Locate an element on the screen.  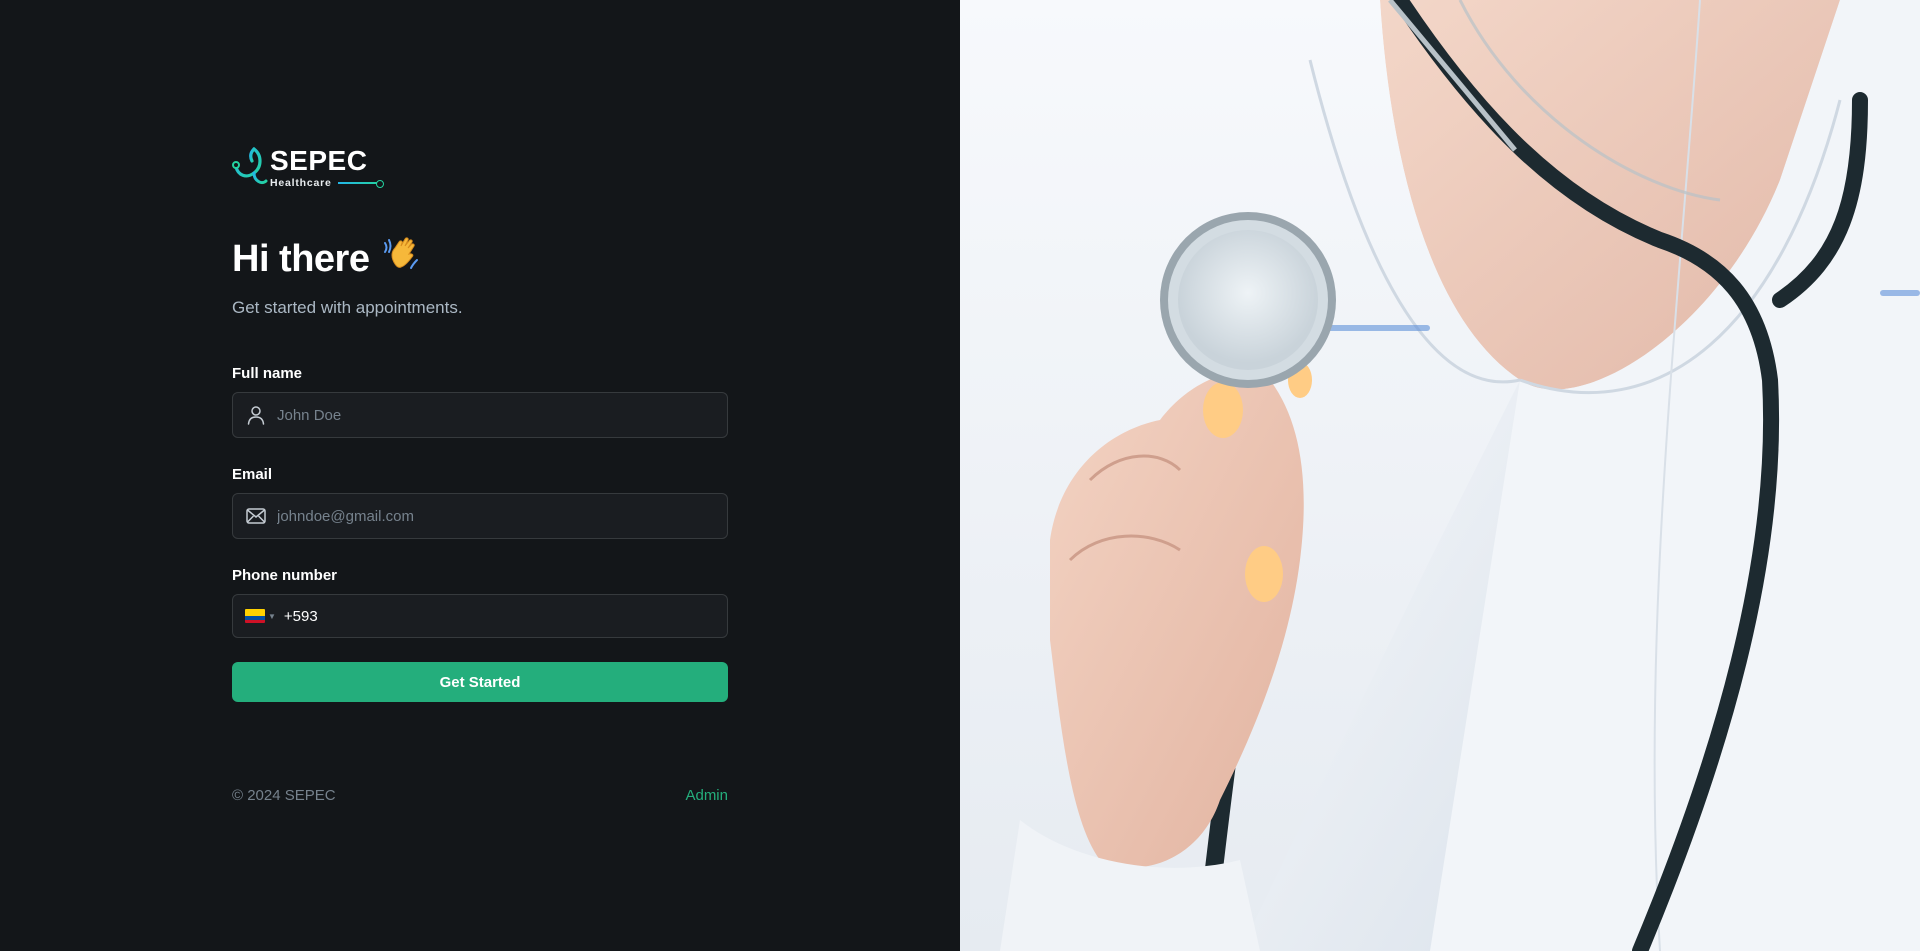
brand-tagline-line is located at coordinates (360, 184).